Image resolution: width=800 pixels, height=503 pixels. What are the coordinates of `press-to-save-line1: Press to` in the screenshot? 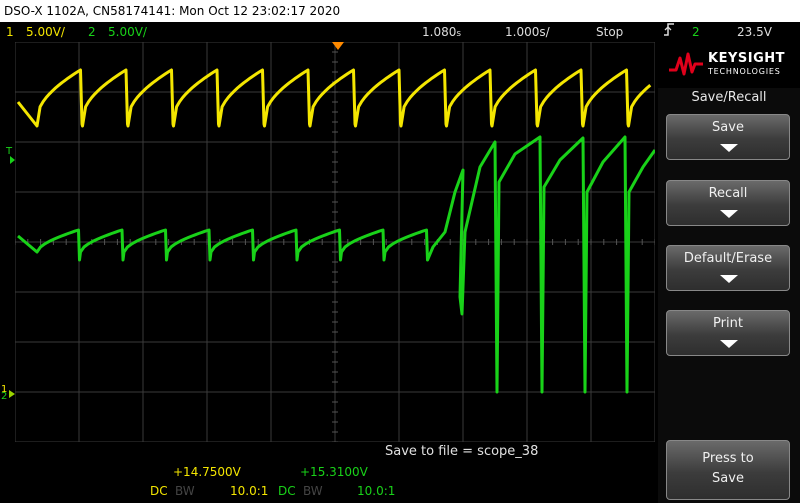 It's located at (728, 458).